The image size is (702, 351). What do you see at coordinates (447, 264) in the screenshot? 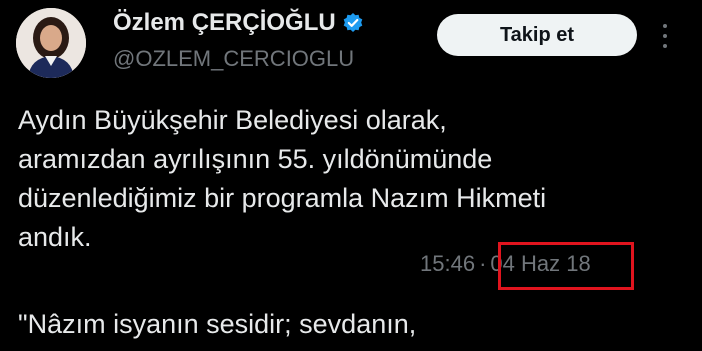
I see `tweet-time: 15:46` at bounding box center [447, 264].